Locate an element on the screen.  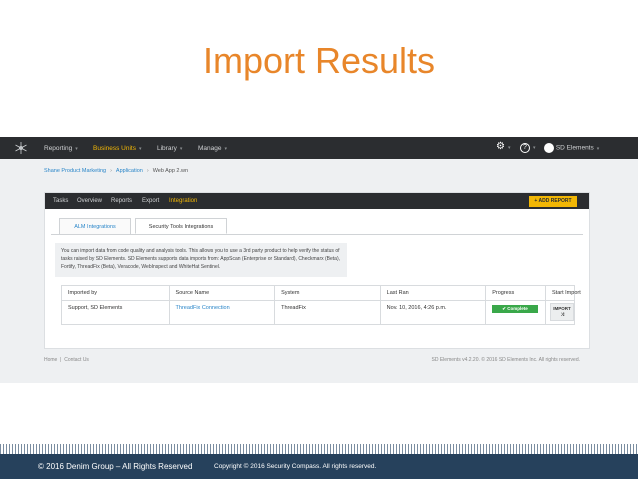
progress-cell: ✔ Complete is located at coordinates (516, 312).